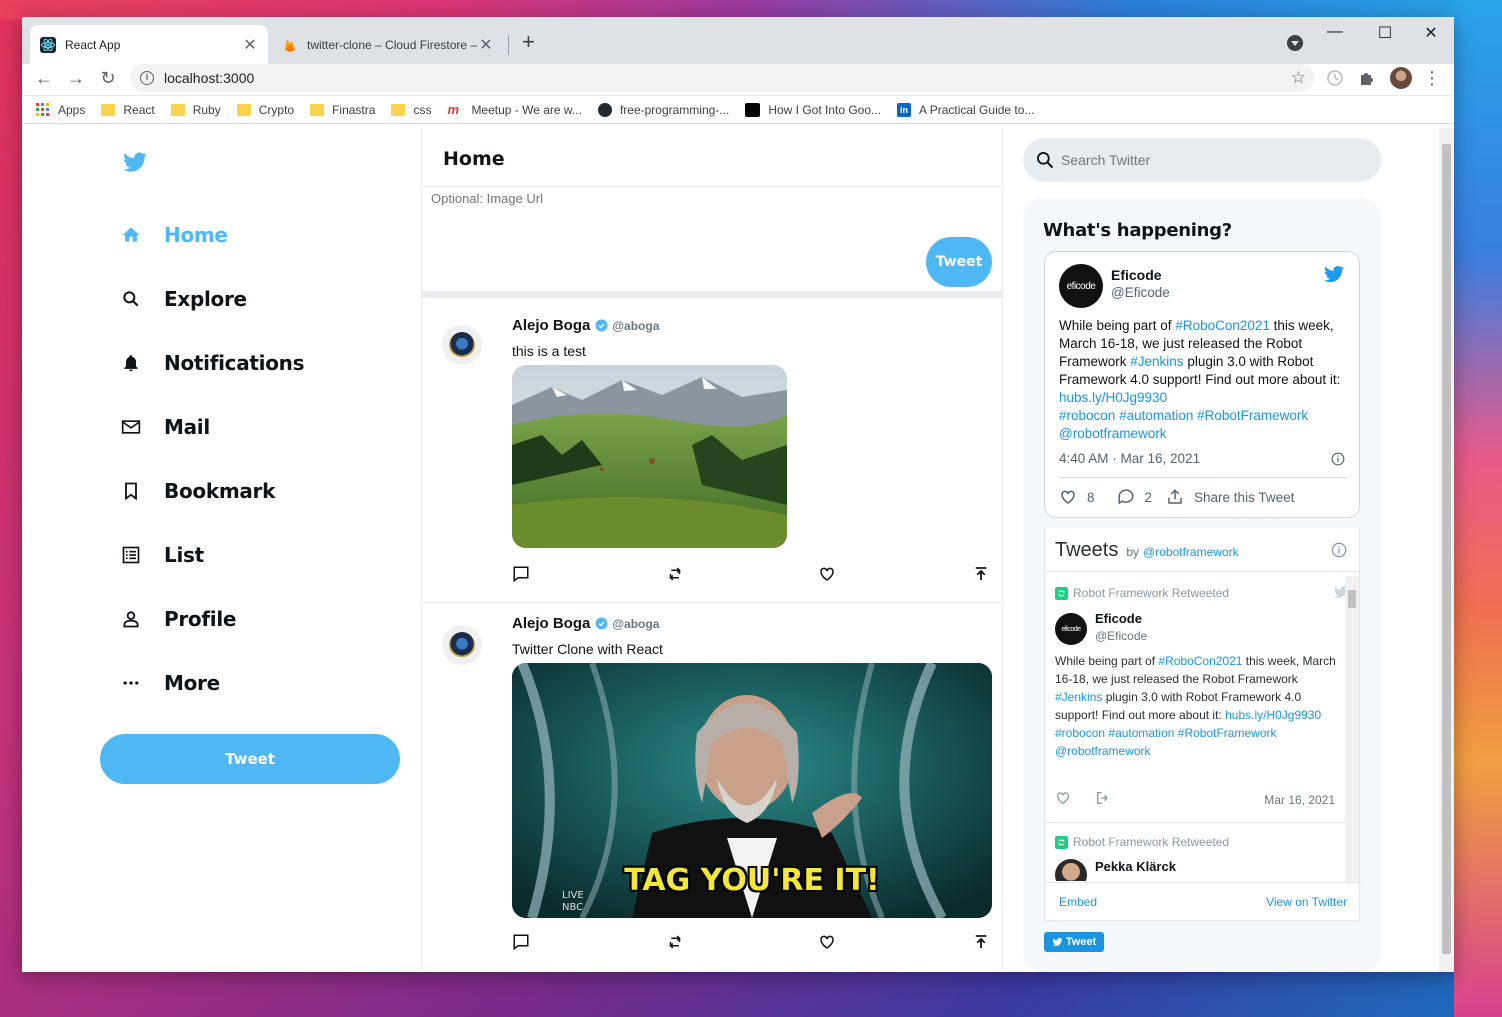 The height and width of the screenshot is (1017, 1502). Describe the element at coordinates (959, 262) in the screenshot. I see `composer-tweet-button: Tweet` at that location.